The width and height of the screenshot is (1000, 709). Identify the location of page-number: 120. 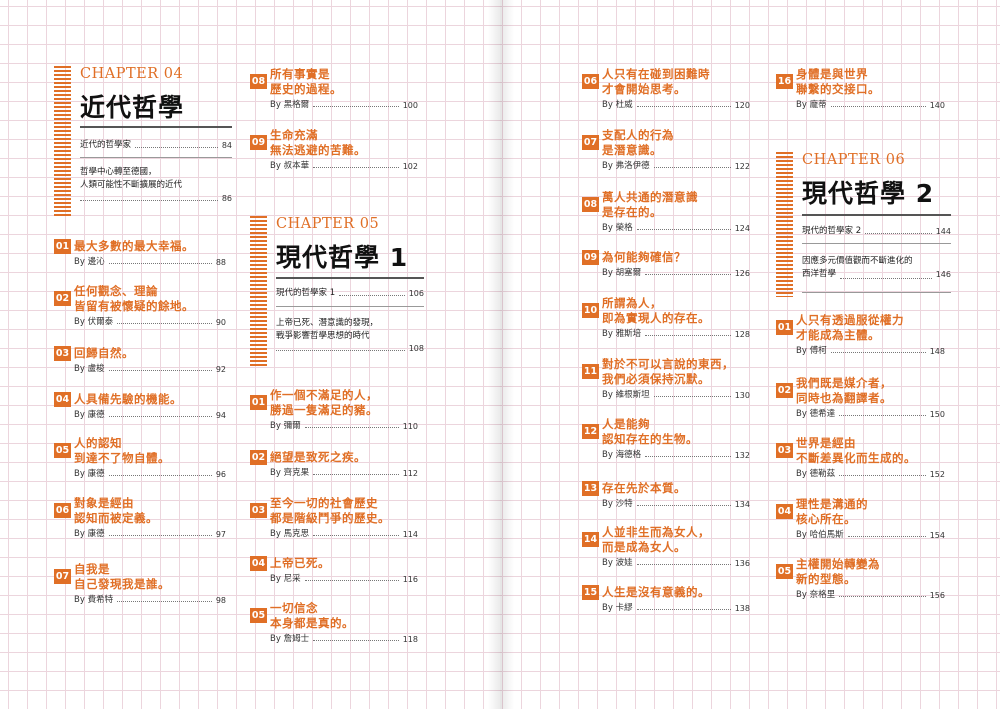
(742, 105).